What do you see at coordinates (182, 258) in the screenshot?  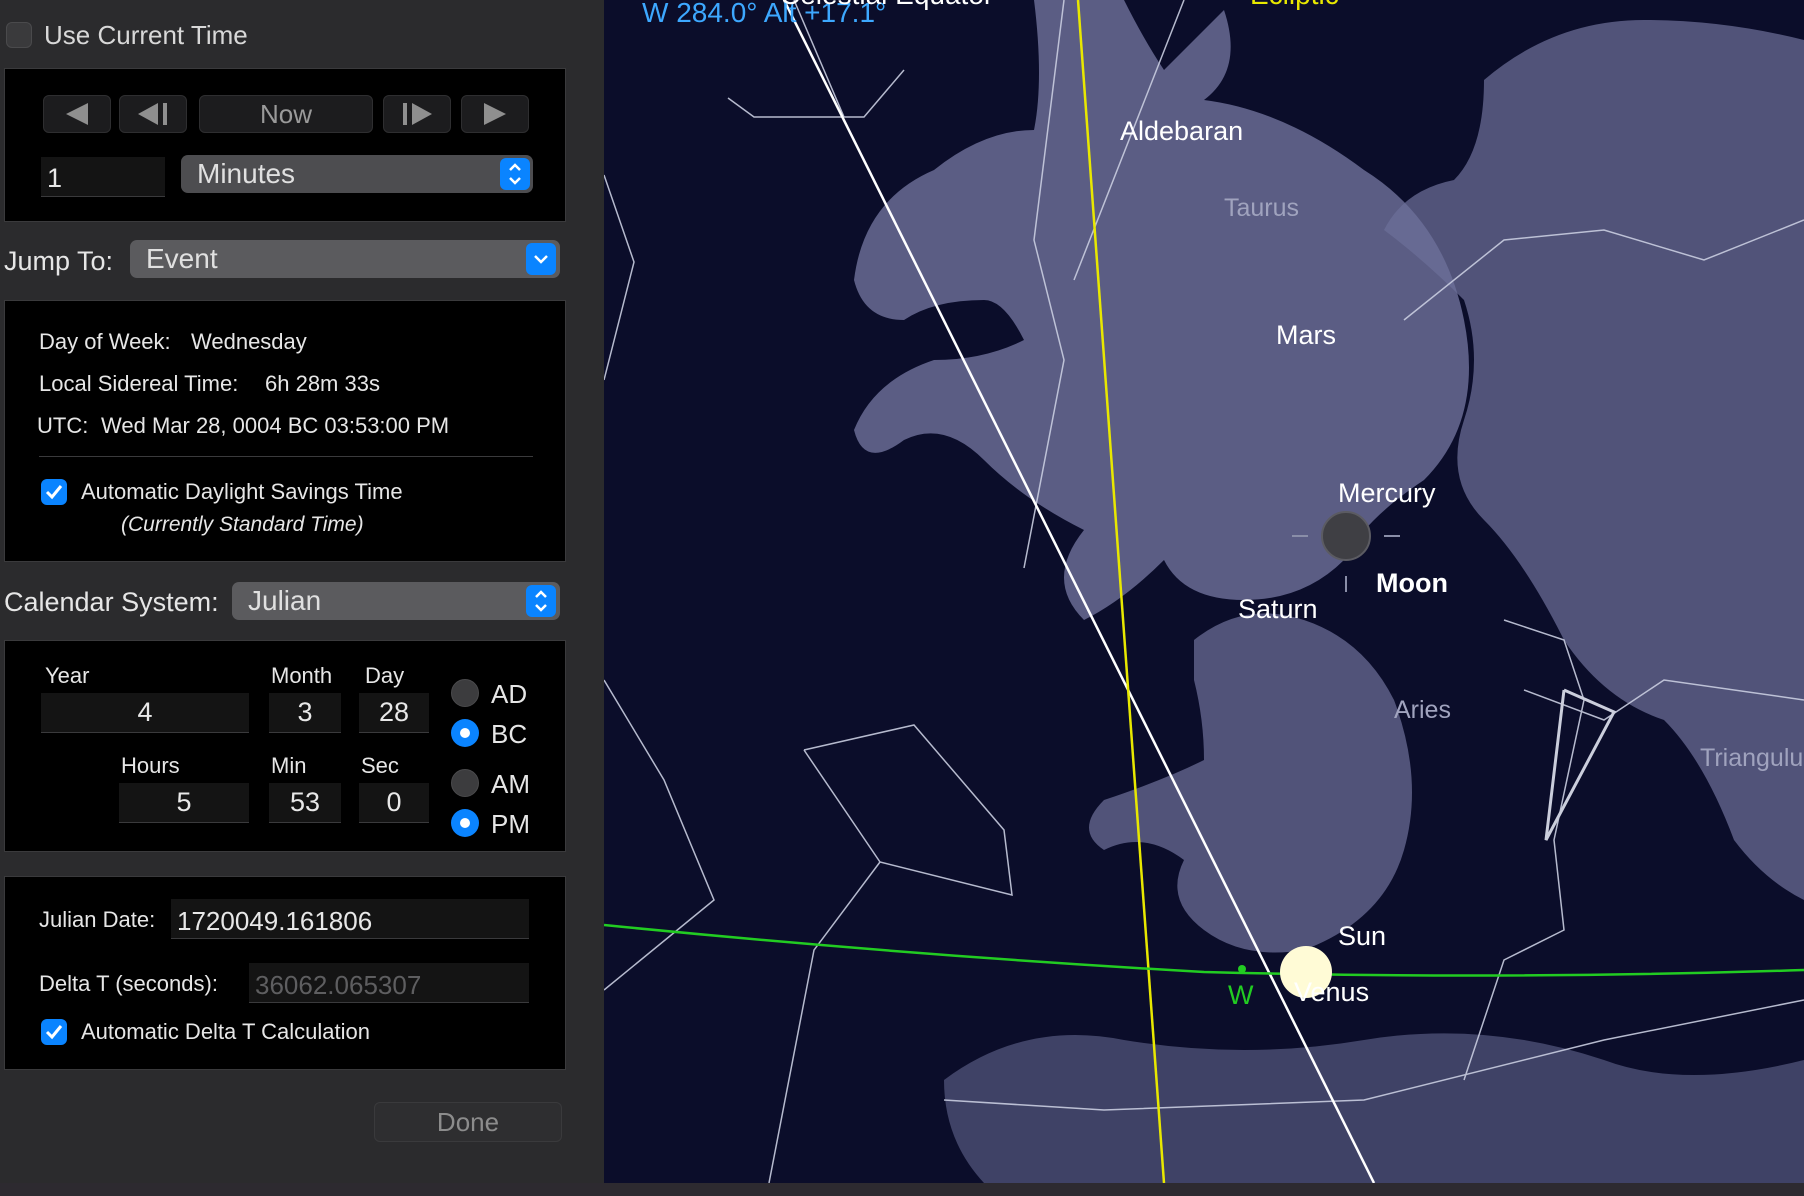 I see `jump-to-value: Event` at bounding box center [182, 258].